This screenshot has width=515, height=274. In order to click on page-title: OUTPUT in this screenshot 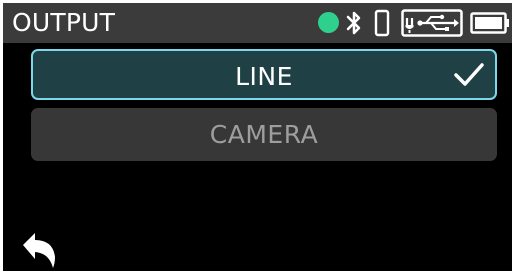, I will do `click(64, 22)`.